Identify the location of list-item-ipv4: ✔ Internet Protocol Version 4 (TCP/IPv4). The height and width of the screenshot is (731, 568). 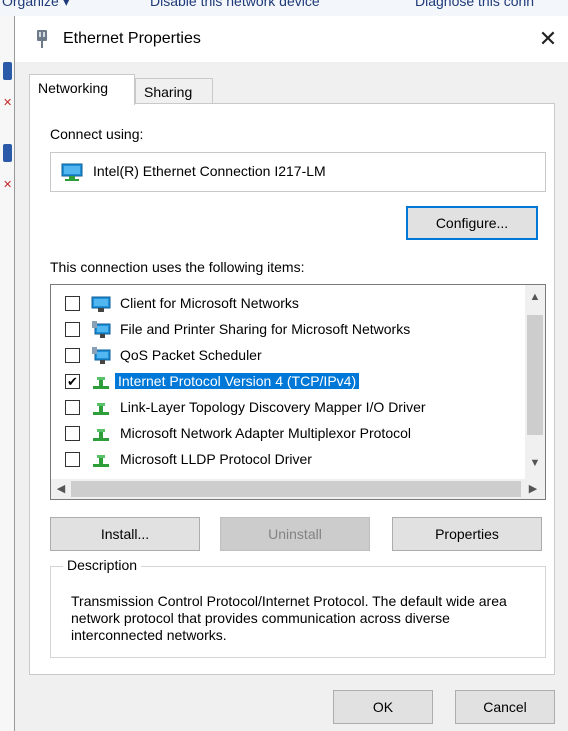
(286, 382).